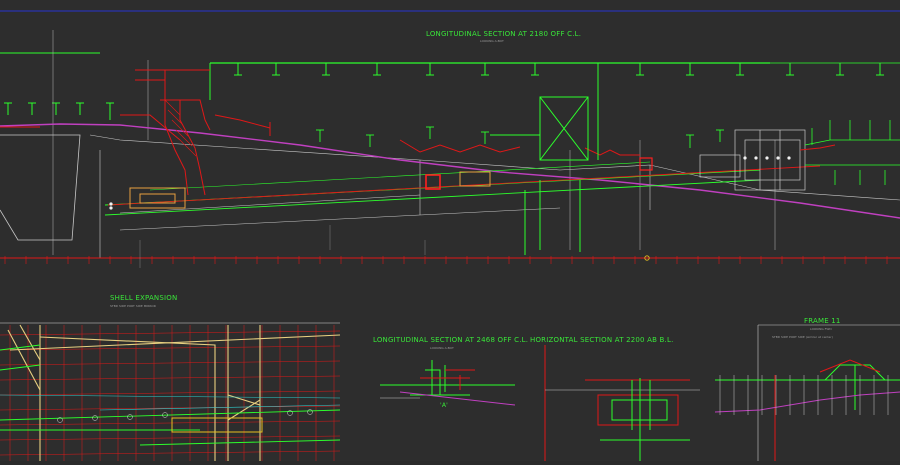 This screenshot has width=900, height=465. I want to click on horizontal-section-view, so click(622, 403).